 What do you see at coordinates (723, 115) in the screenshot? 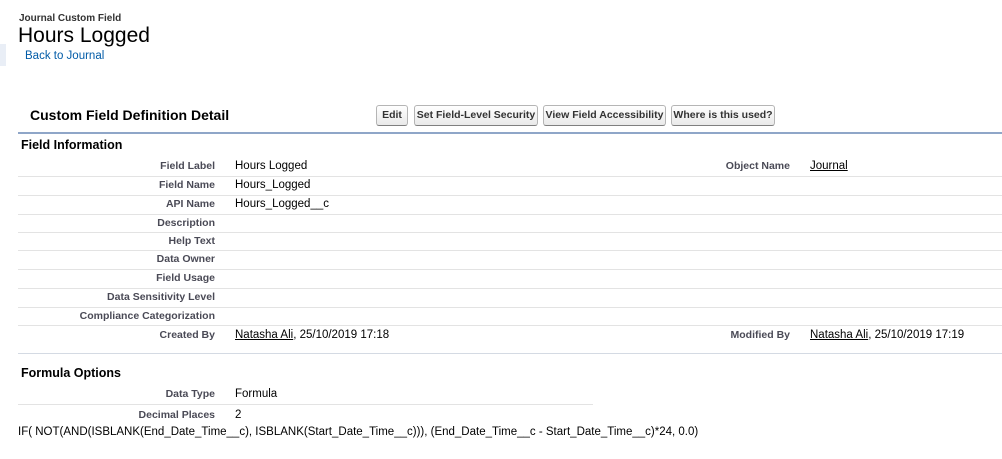
I see `where-is-this-used-button: Where is this used?` at bounding box center [723, 115].